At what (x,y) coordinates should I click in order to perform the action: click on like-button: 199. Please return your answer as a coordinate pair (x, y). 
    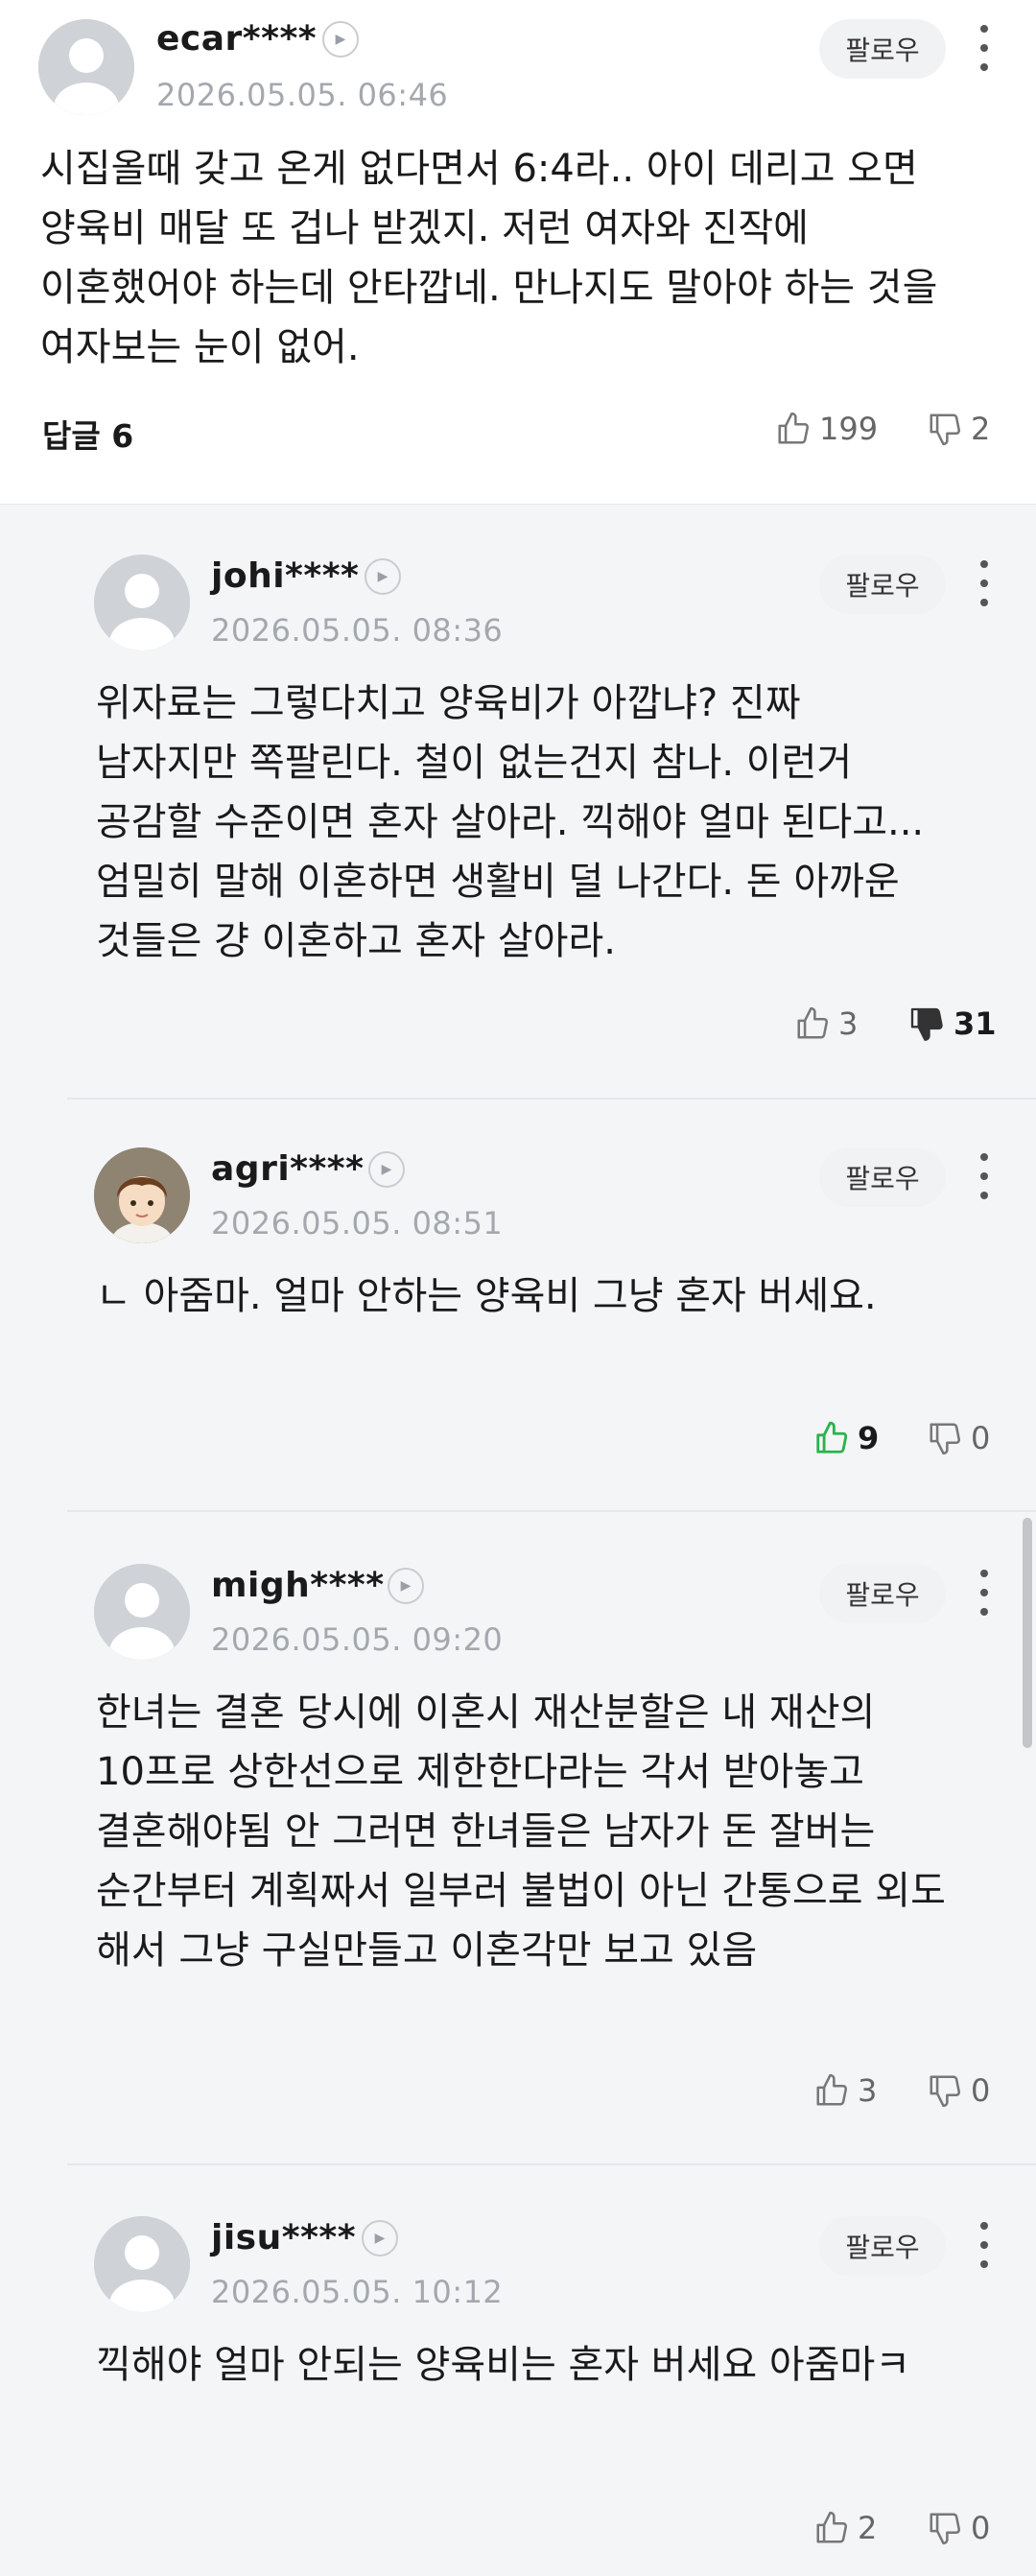
    Looking at the image, I should click on (826, 429).